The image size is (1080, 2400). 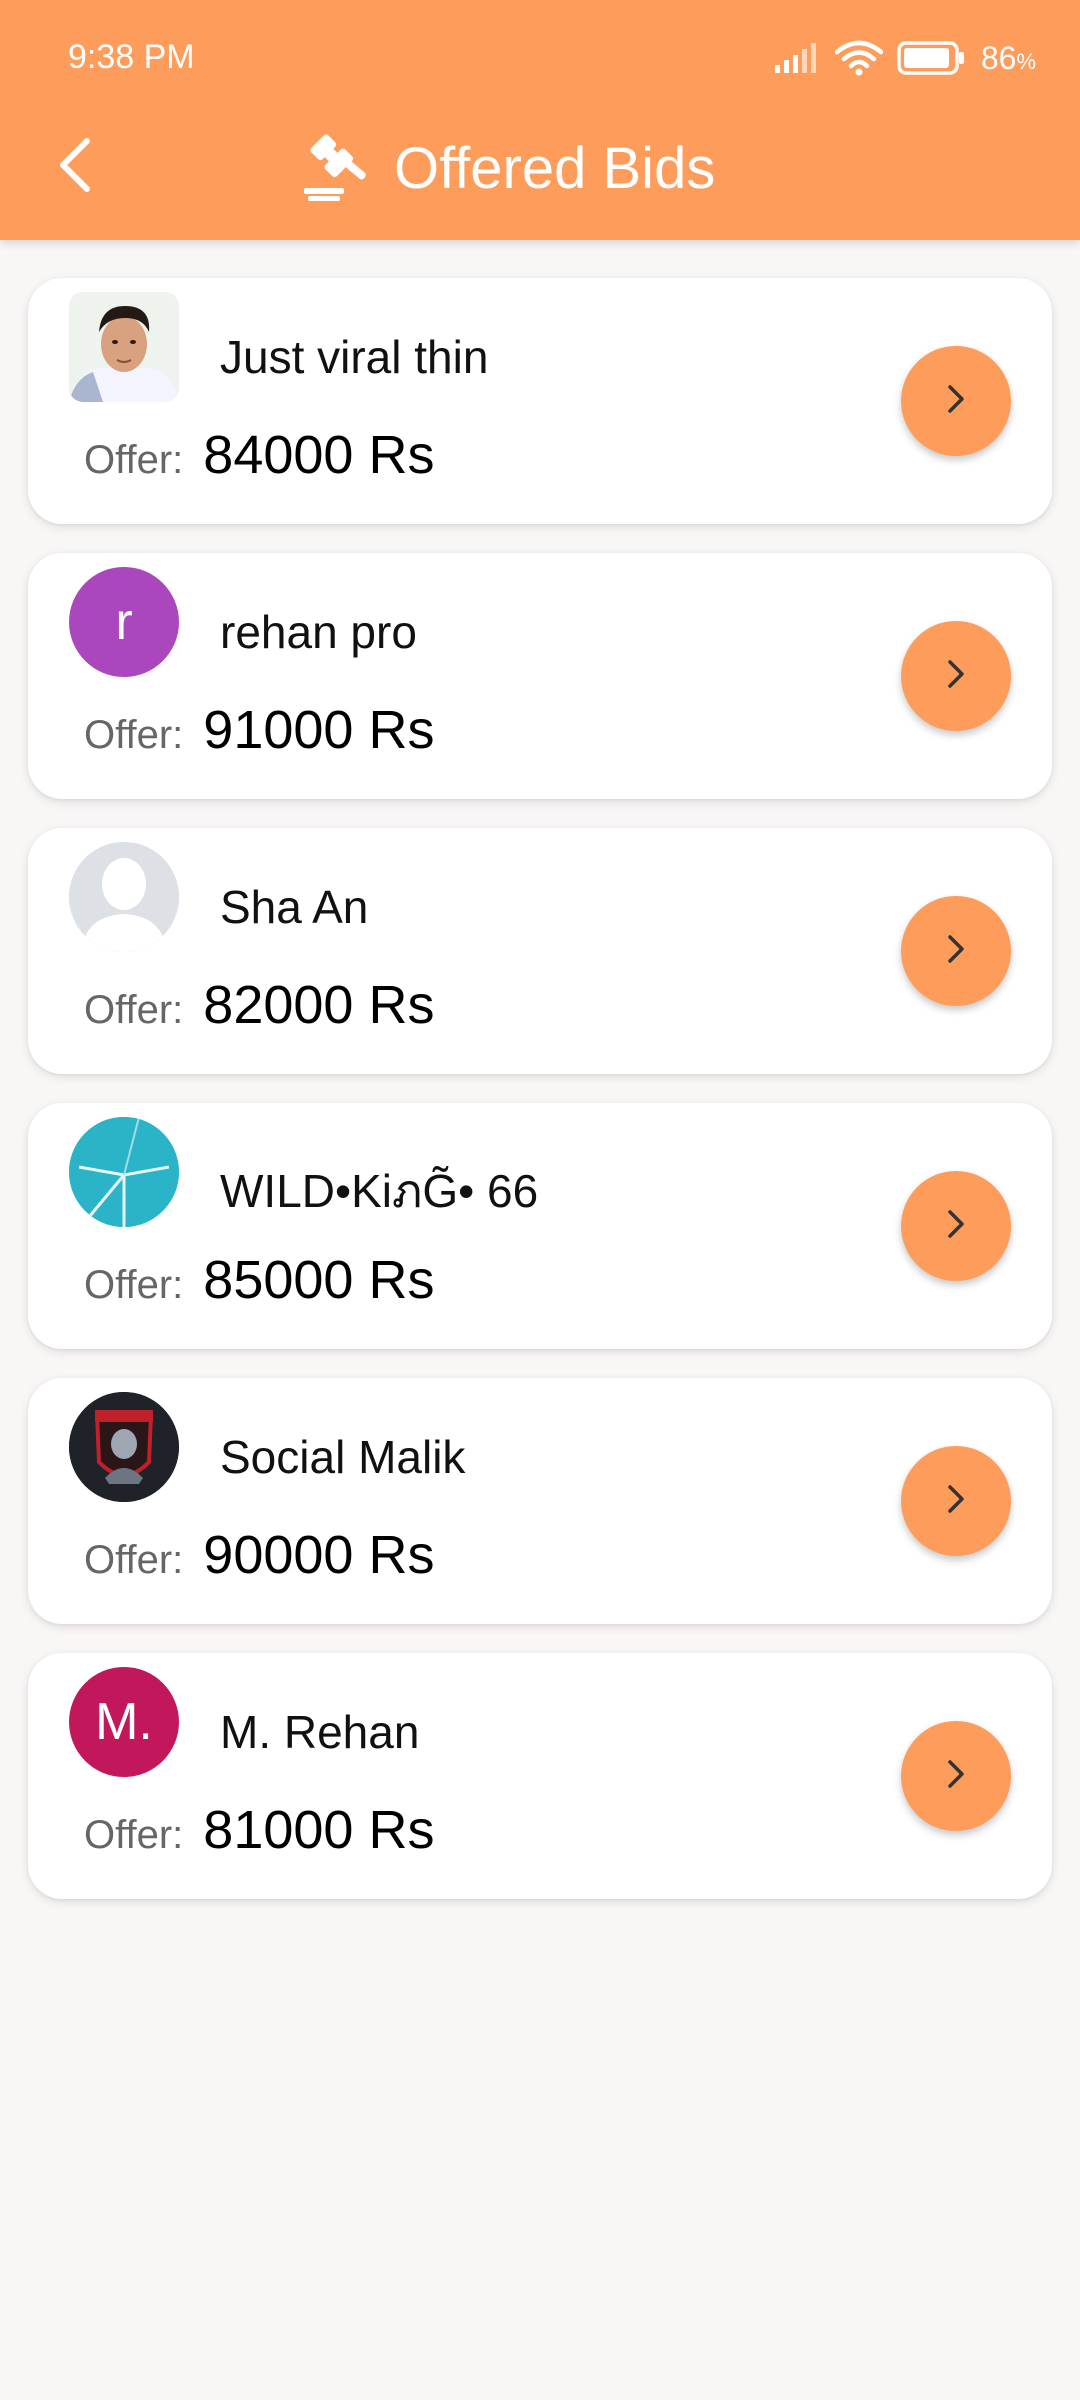 I want to click on bid-card: Just viral thin Offer: 84000 Rs, so click(x=540, y=401).